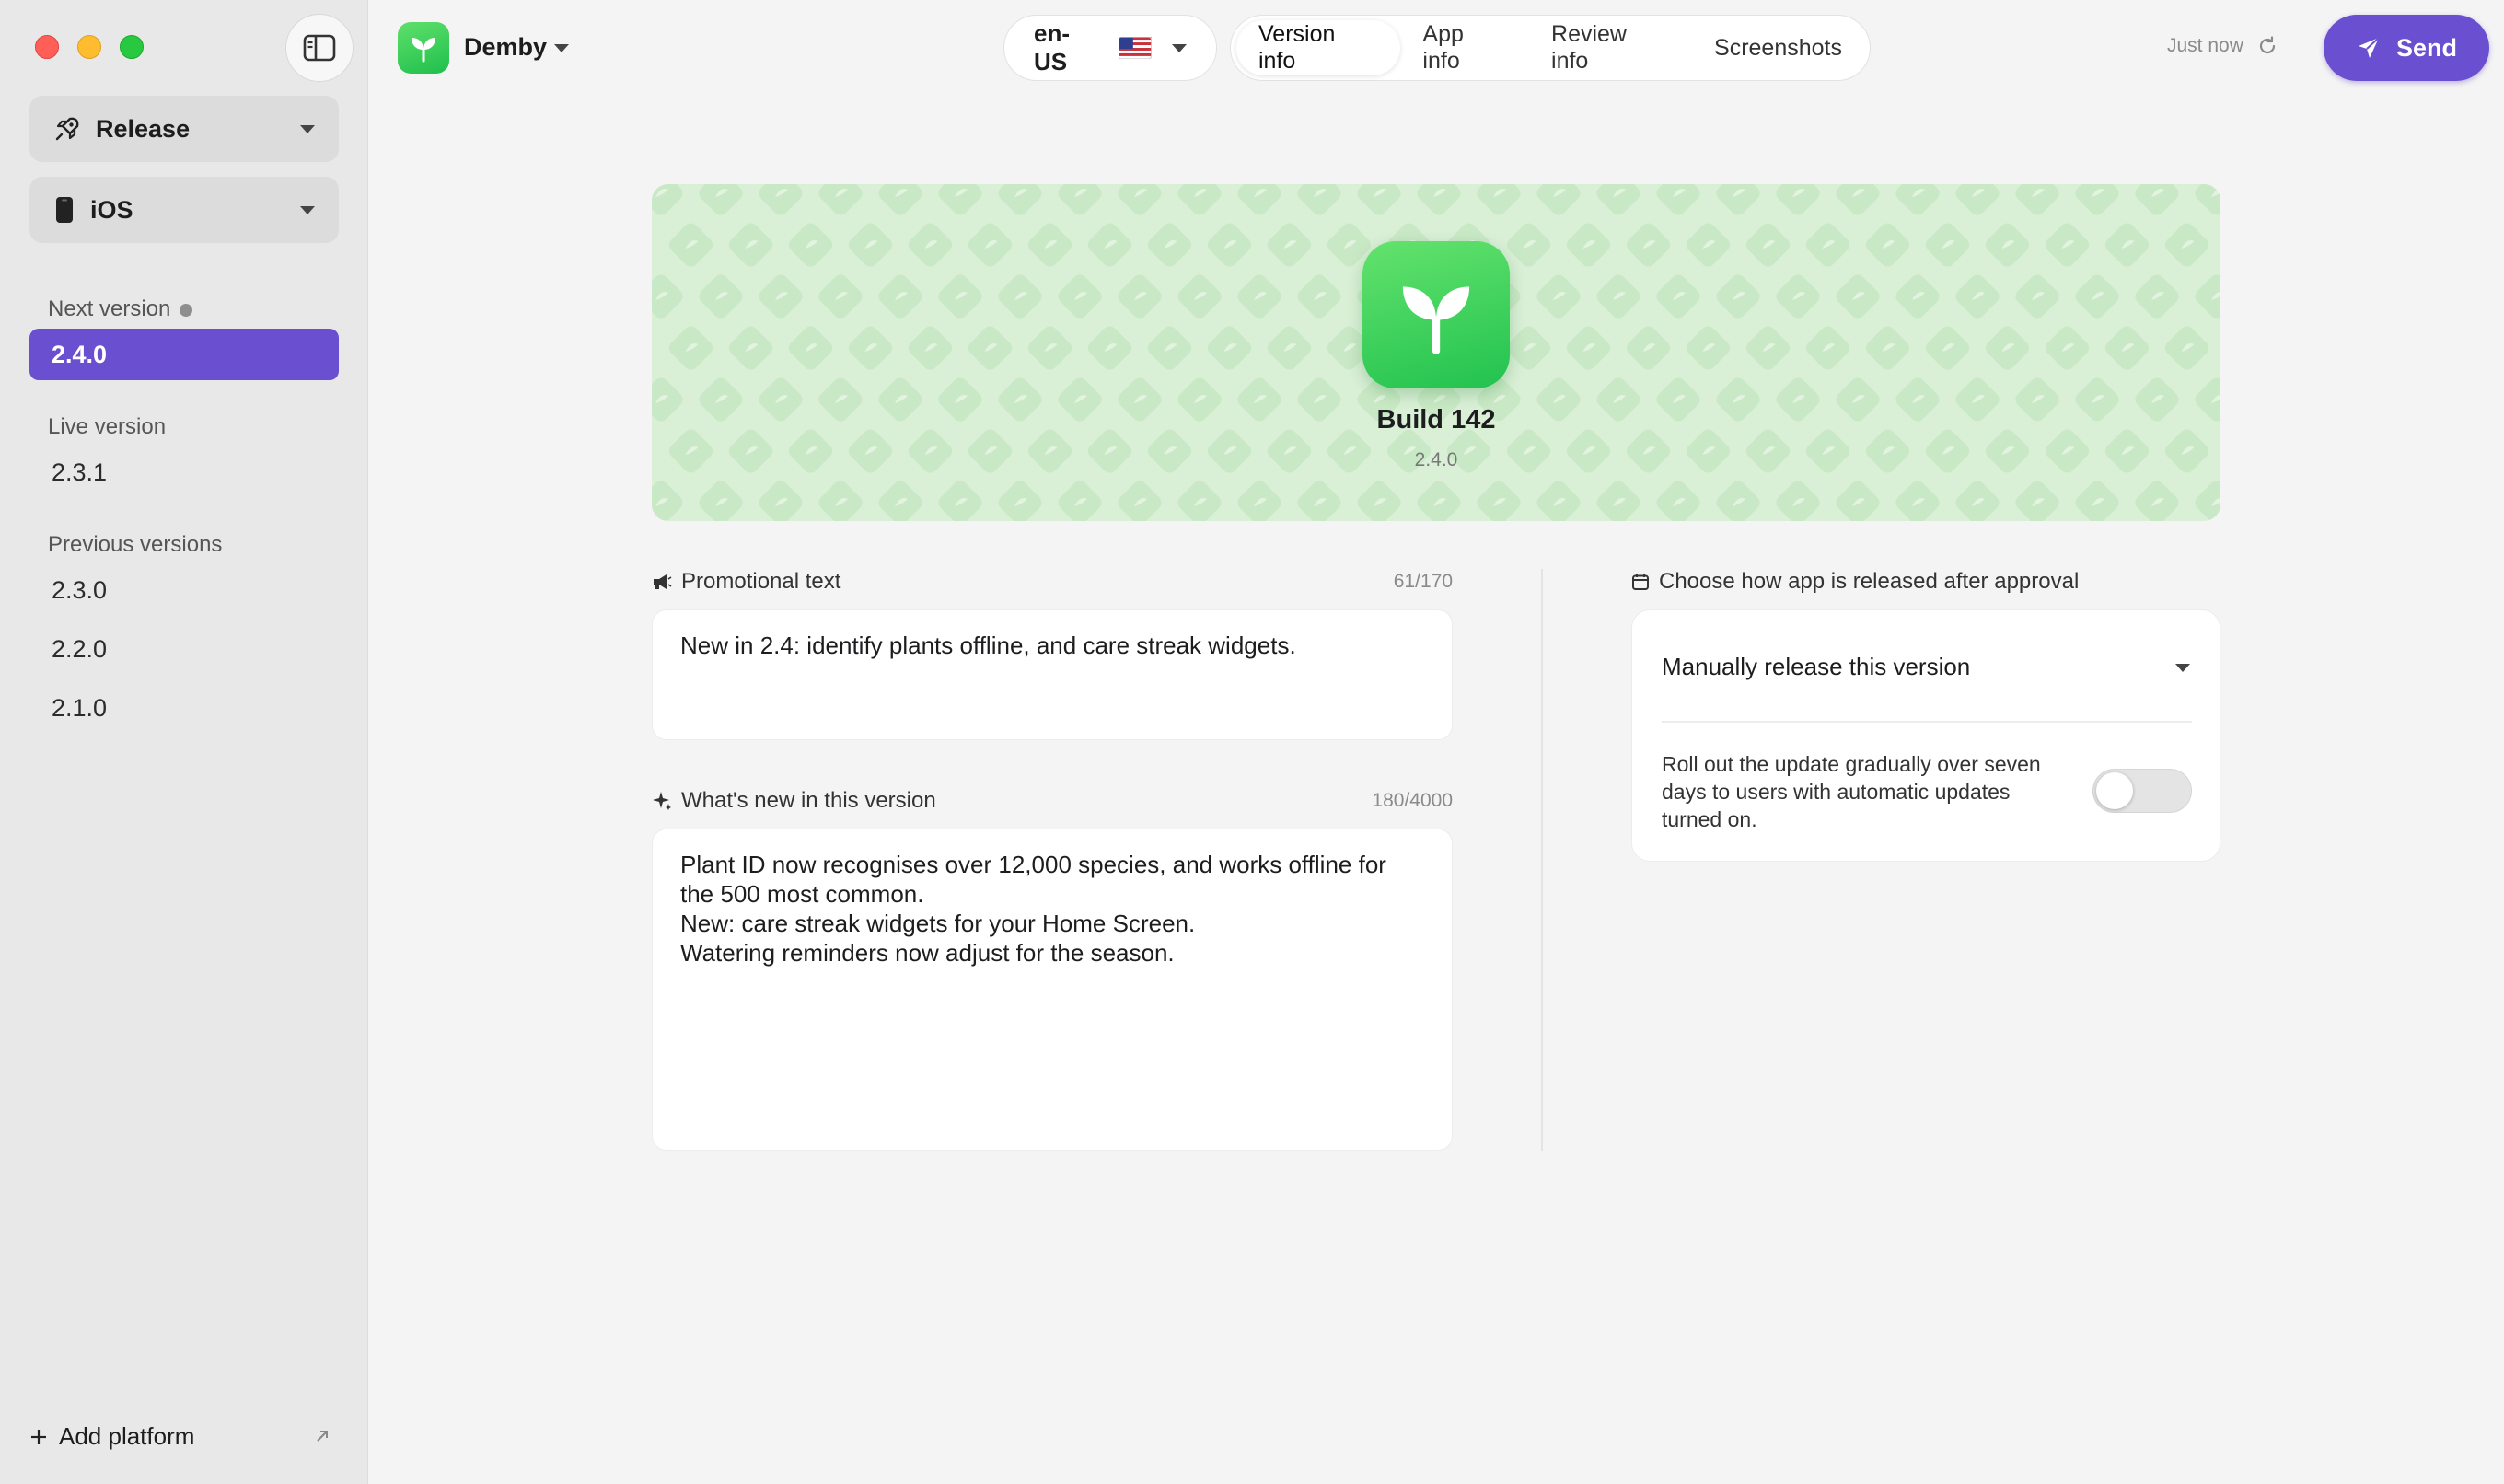  I want to click on external-link-icon, so click(322, 1436).